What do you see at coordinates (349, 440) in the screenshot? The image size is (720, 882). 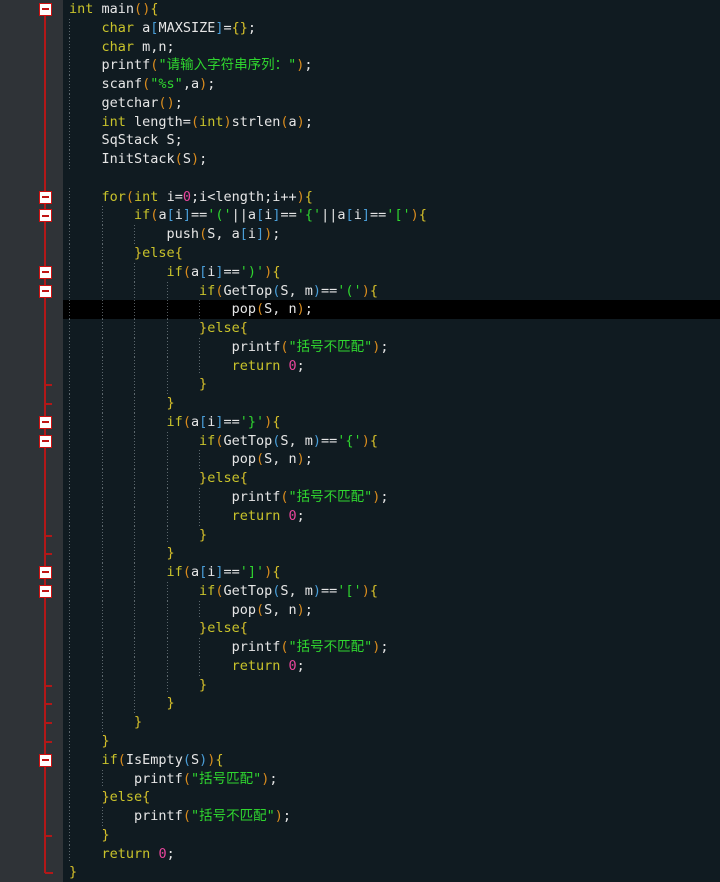 I see `code-token-str: '{'` at bounding box center [349, 440].